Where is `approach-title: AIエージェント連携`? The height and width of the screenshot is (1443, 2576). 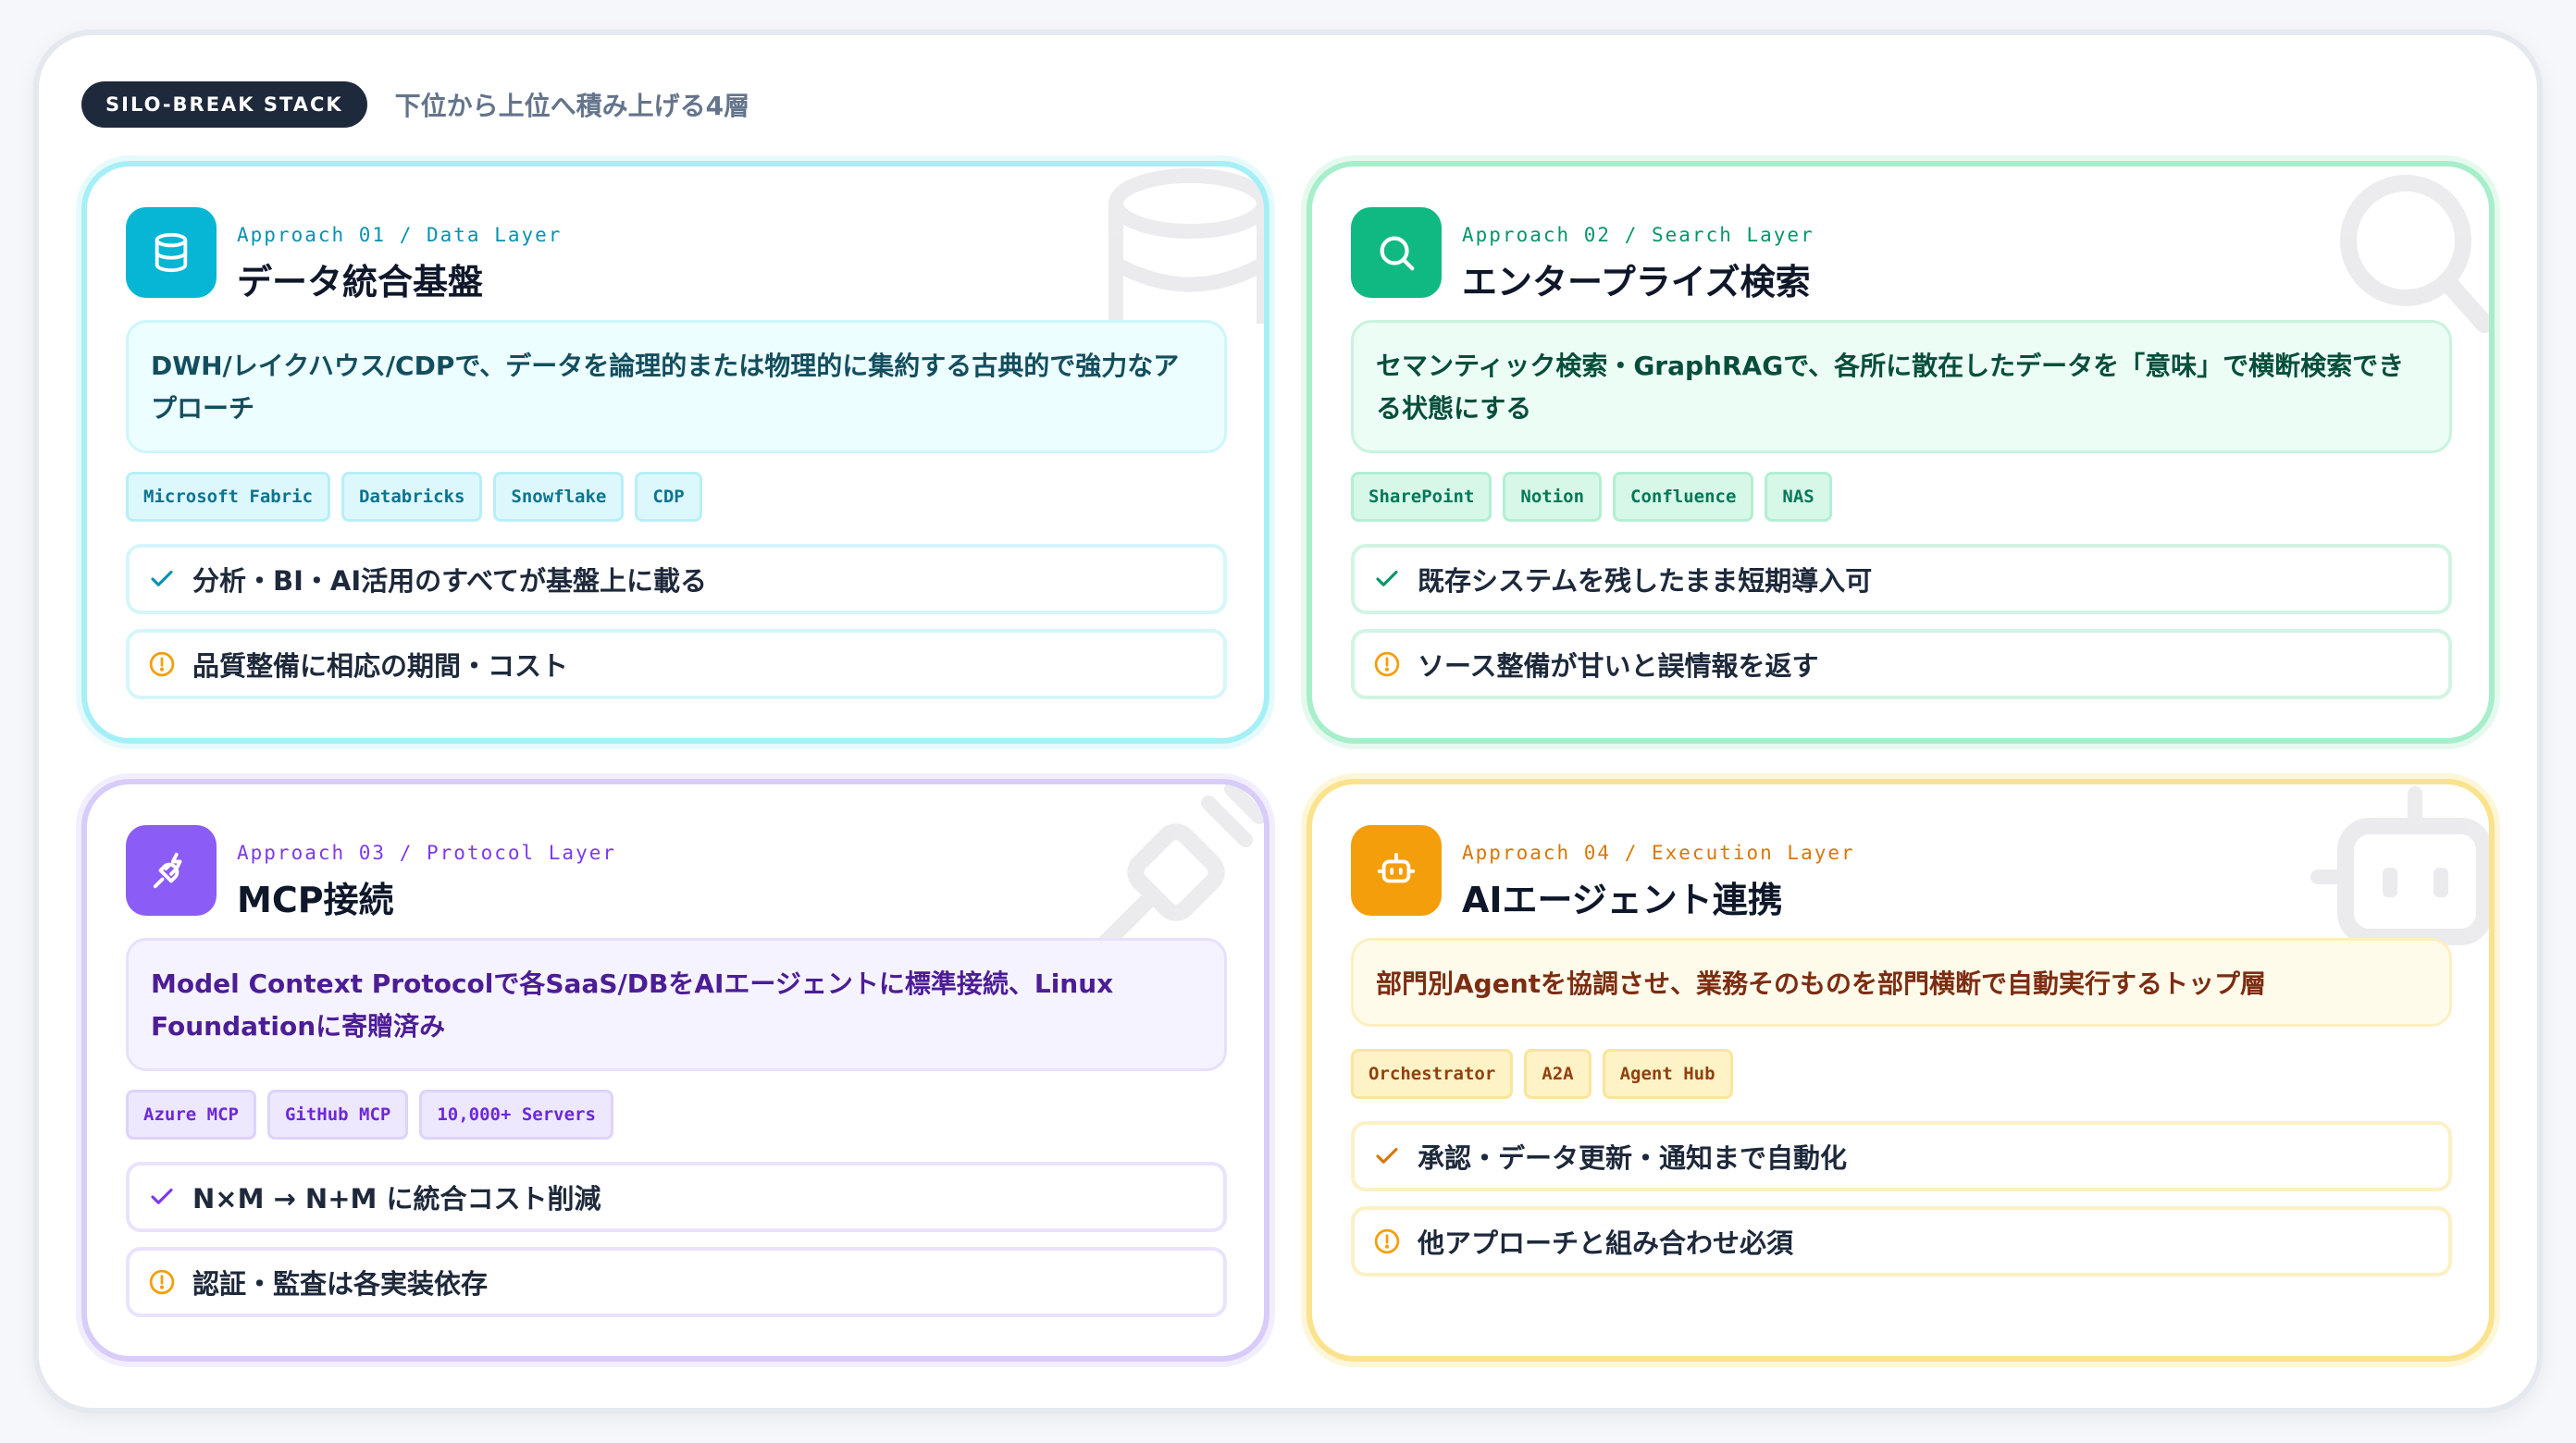
approach-title: AIエージェント連携 is located at coordinates (1622, 900).